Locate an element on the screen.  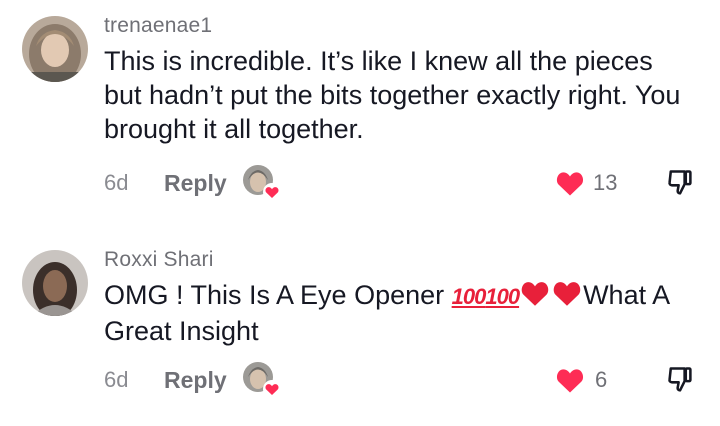
comment-username: Roxxi Shari is located at coordinates (159, 260).